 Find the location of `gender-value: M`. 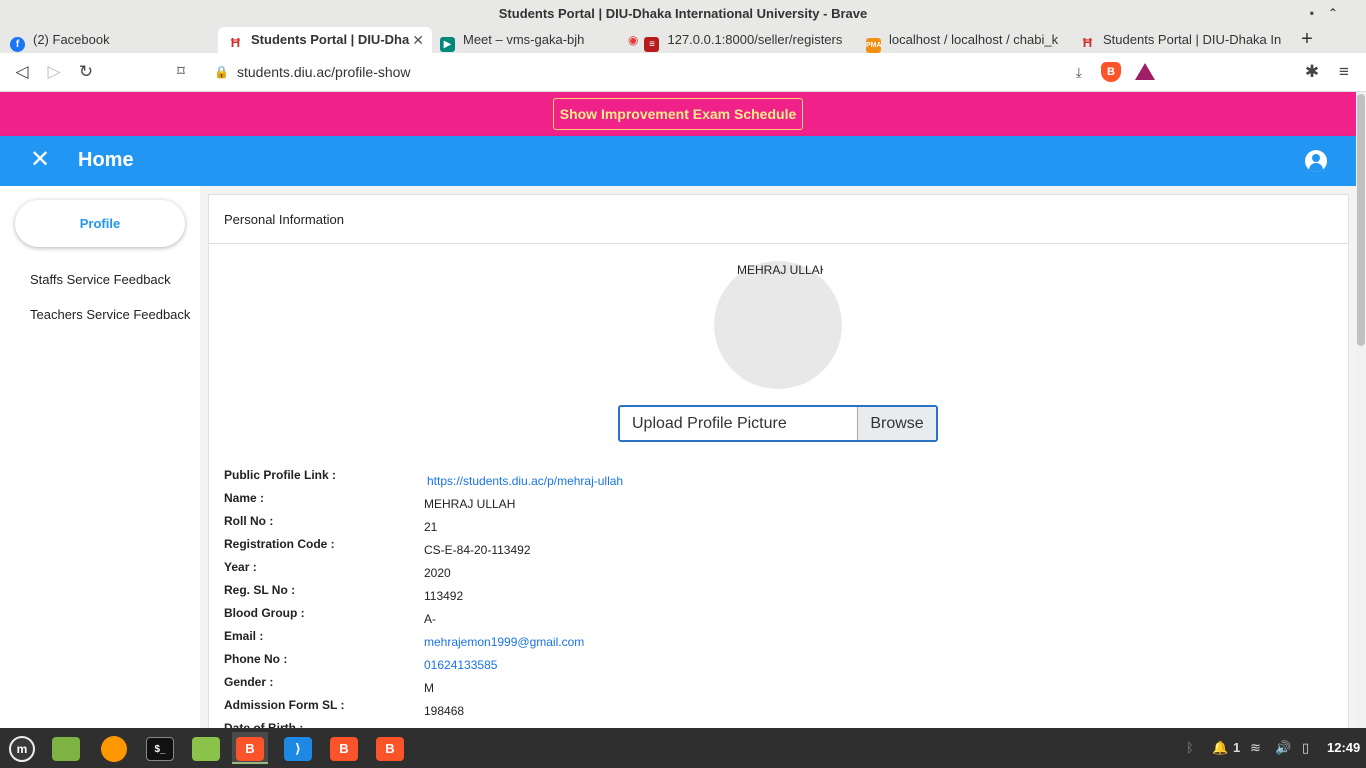

gender-value: M is located at coordinates (429, 688).